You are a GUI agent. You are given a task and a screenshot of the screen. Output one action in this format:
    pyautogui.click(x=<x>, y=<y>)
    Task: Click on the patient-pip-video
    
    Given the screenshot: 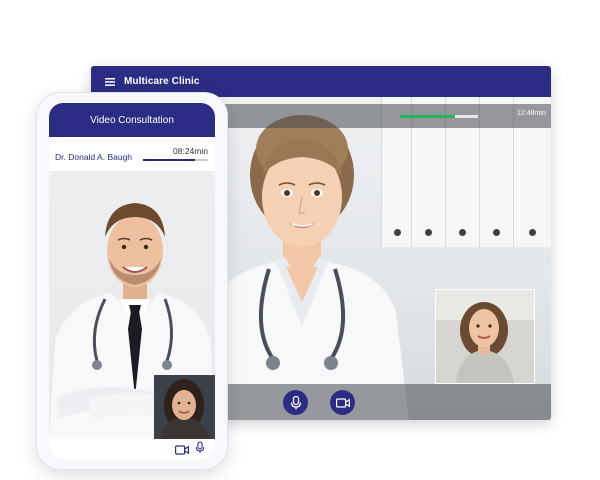 What is the action you would take?
    pyautogui.click(x=485, y=336)
    